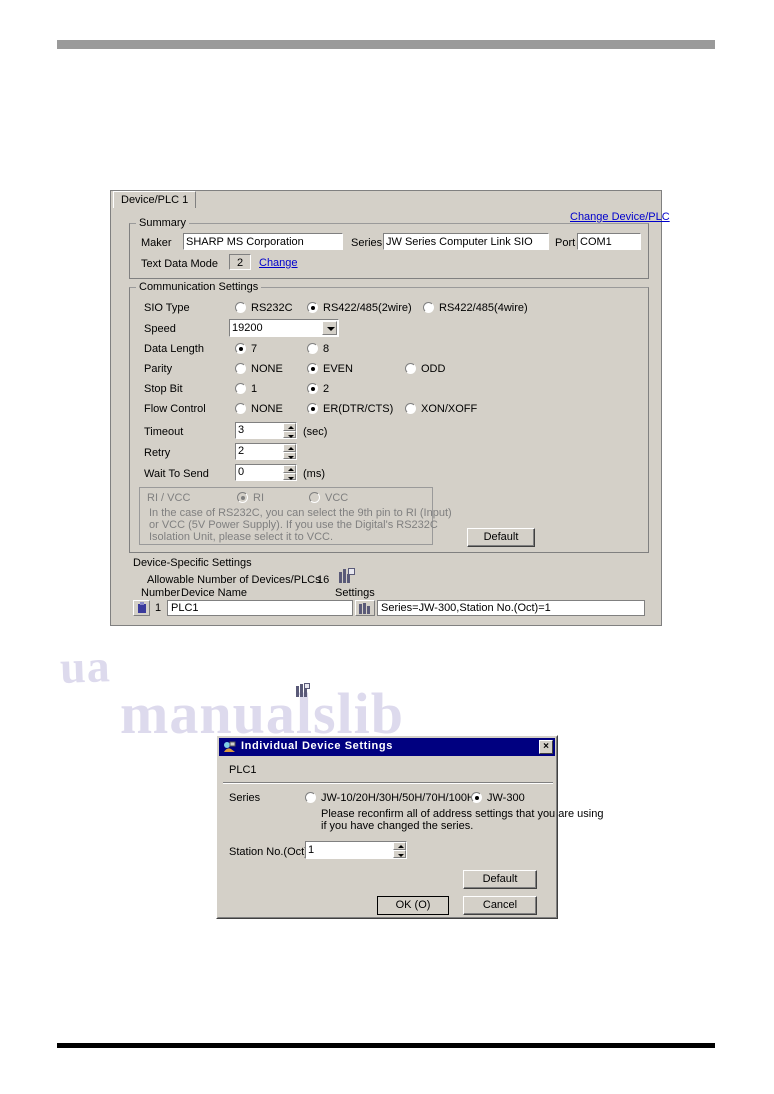 The image size is (774, 1094). What do you see at coordinates (160, 329) in the screenshot?
I see `speed-label: Speed` at bounding box center [160, 329].